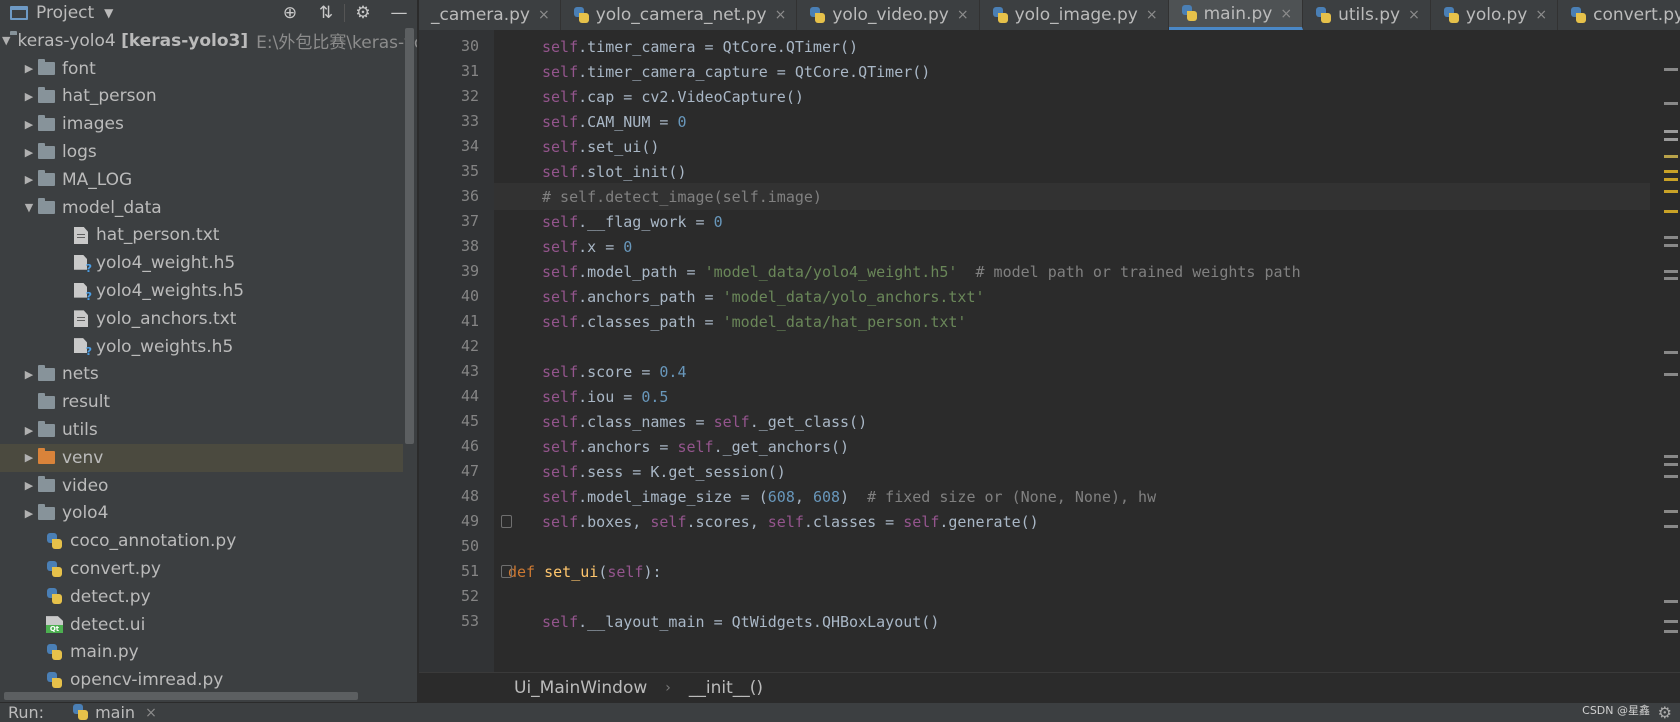 This screenshot has width=1680, height=722. I want to click on project-header: Project ▼ ⊕ ⇅ ⚙ —, so click(208, 12).